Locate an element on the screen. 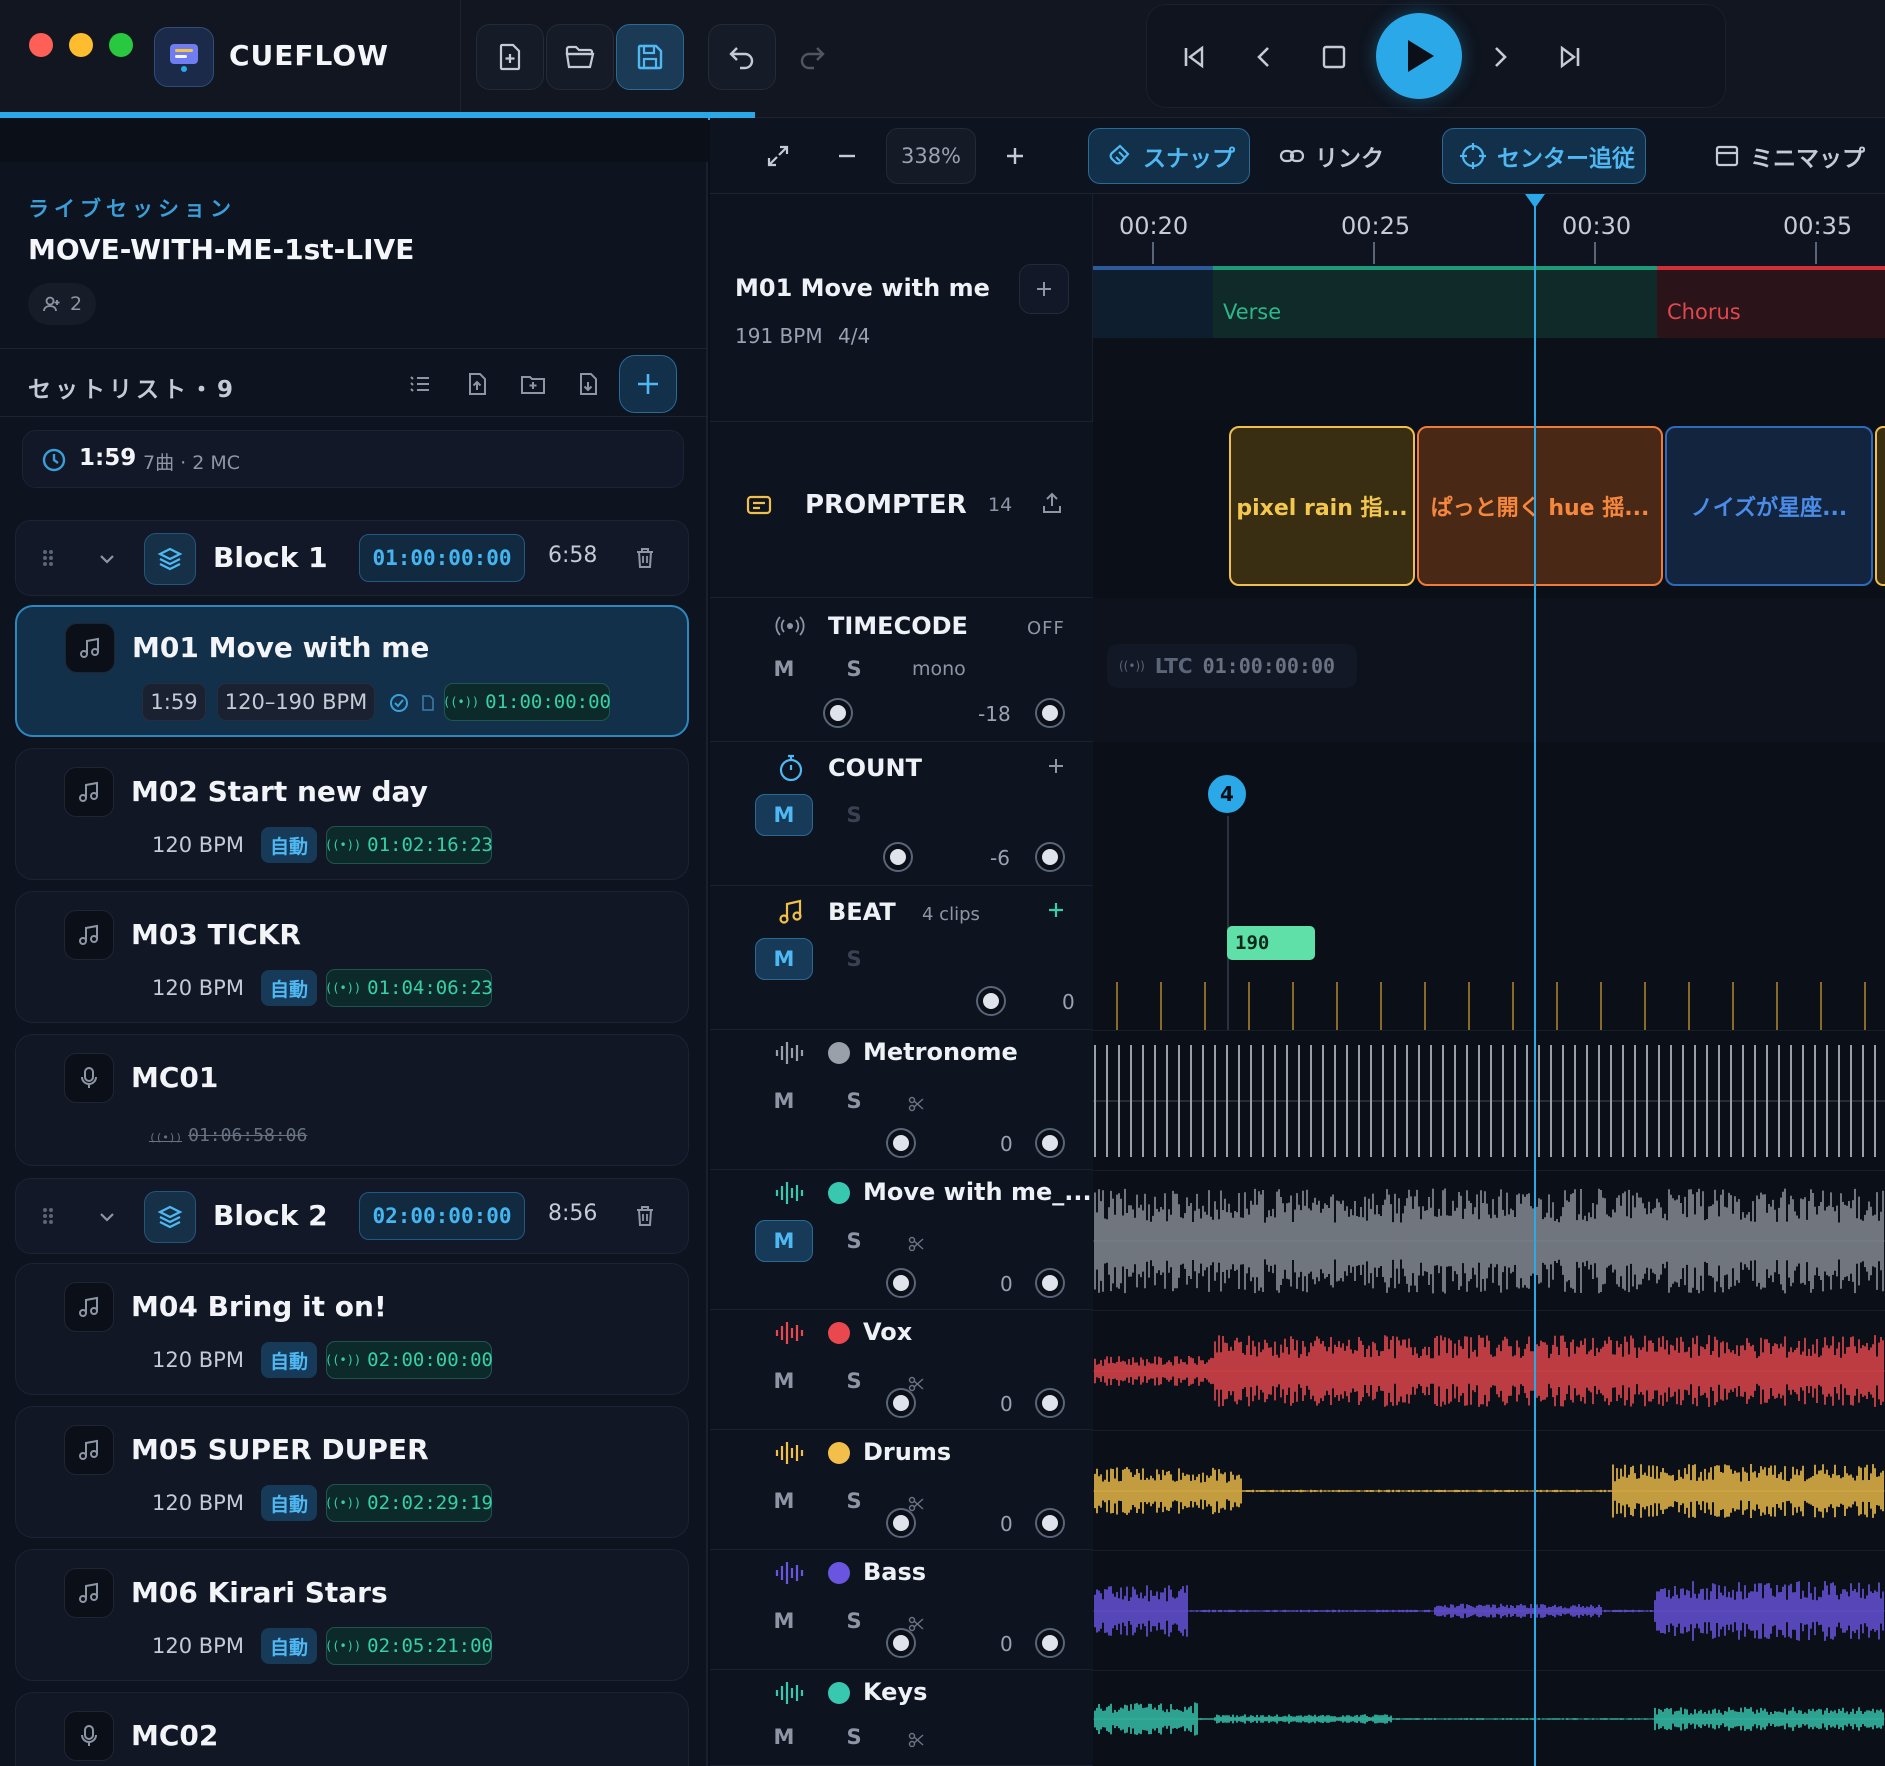 The width and height of the screenshot is (1885, 1766). users-badge: 2 is located at coordinates (62, 304).